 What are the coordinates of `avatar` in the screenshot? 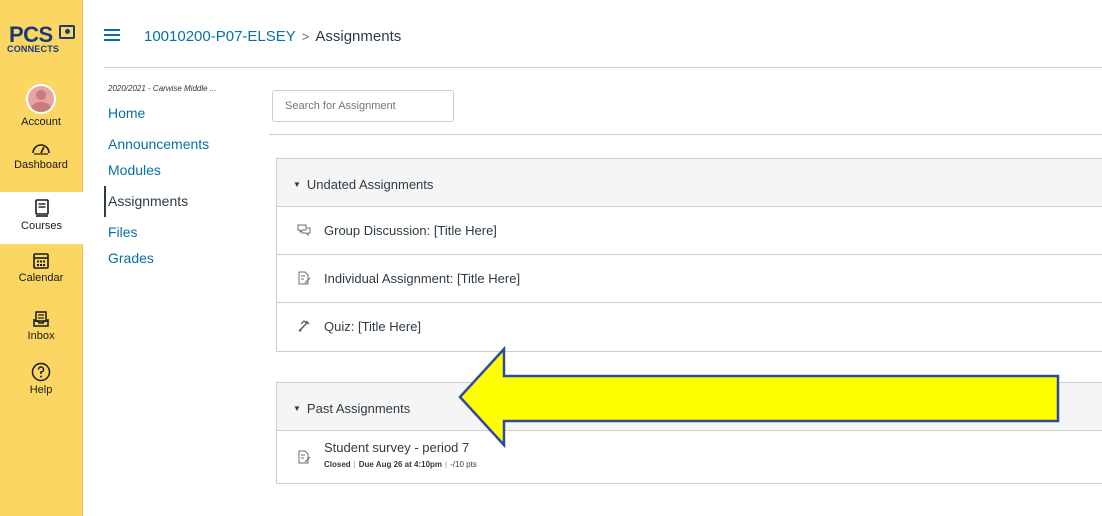 It's located at (41, 99).